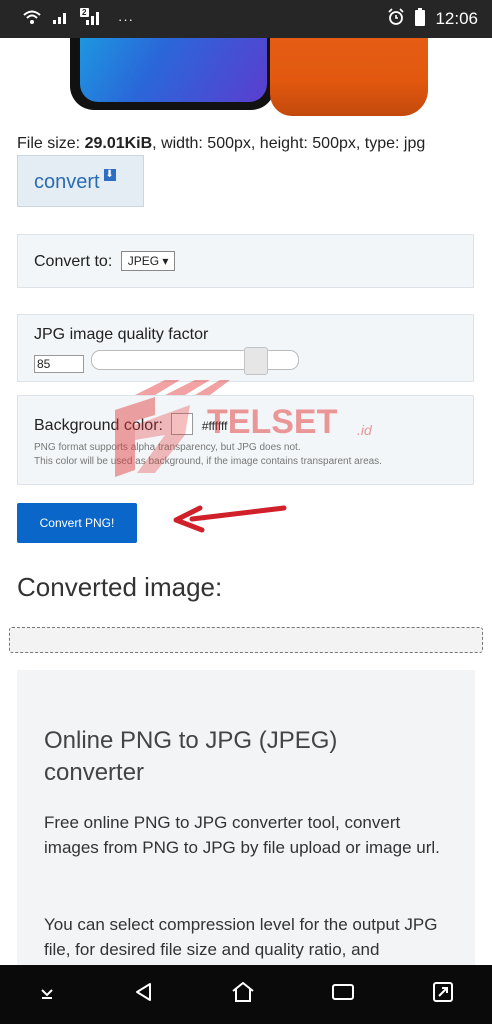  What do you see at coordinates (246, 19) in the screenshot?
I see `status-bar: 2 ··· 12:06` at bounding box center [246, 19].